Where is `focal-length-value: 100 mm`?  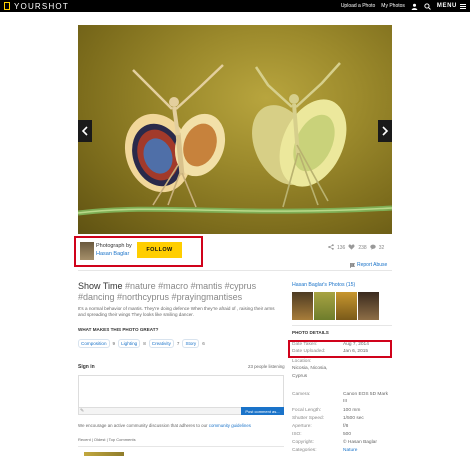 focal-length-value: 100 mm is located at coordinates (352, 410).